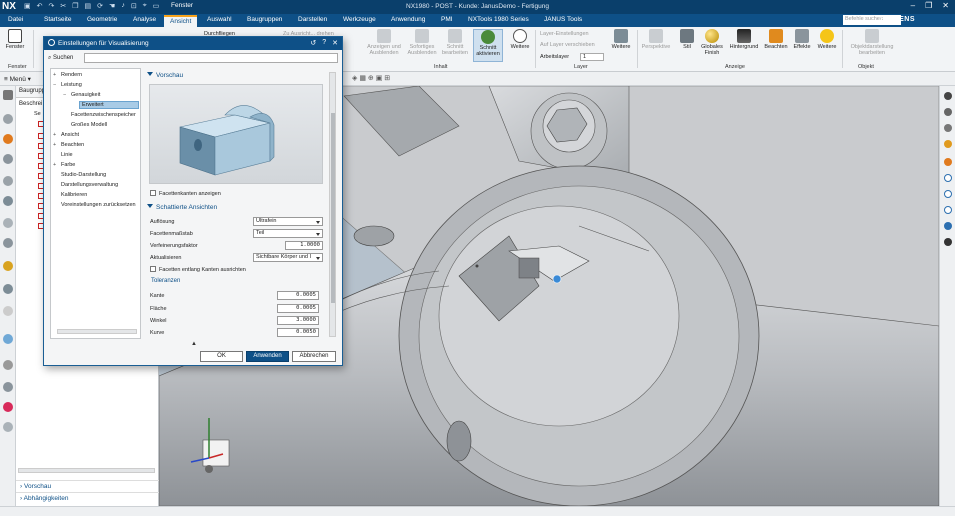 Image resolution: width=955 pixels, height=516 pixels. I want to click on collapse-panel-icon: ▲, so click(194, 344).